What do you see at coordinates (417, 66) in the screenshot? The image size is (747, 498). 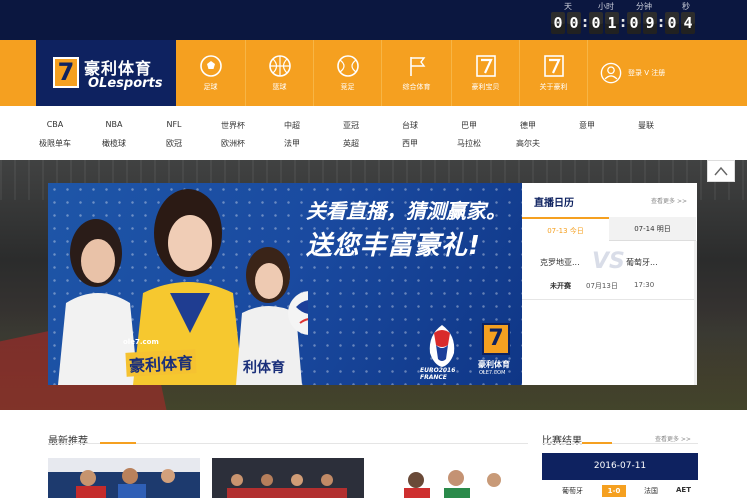 I see `flag-icon` at bounding box center [417, 66].